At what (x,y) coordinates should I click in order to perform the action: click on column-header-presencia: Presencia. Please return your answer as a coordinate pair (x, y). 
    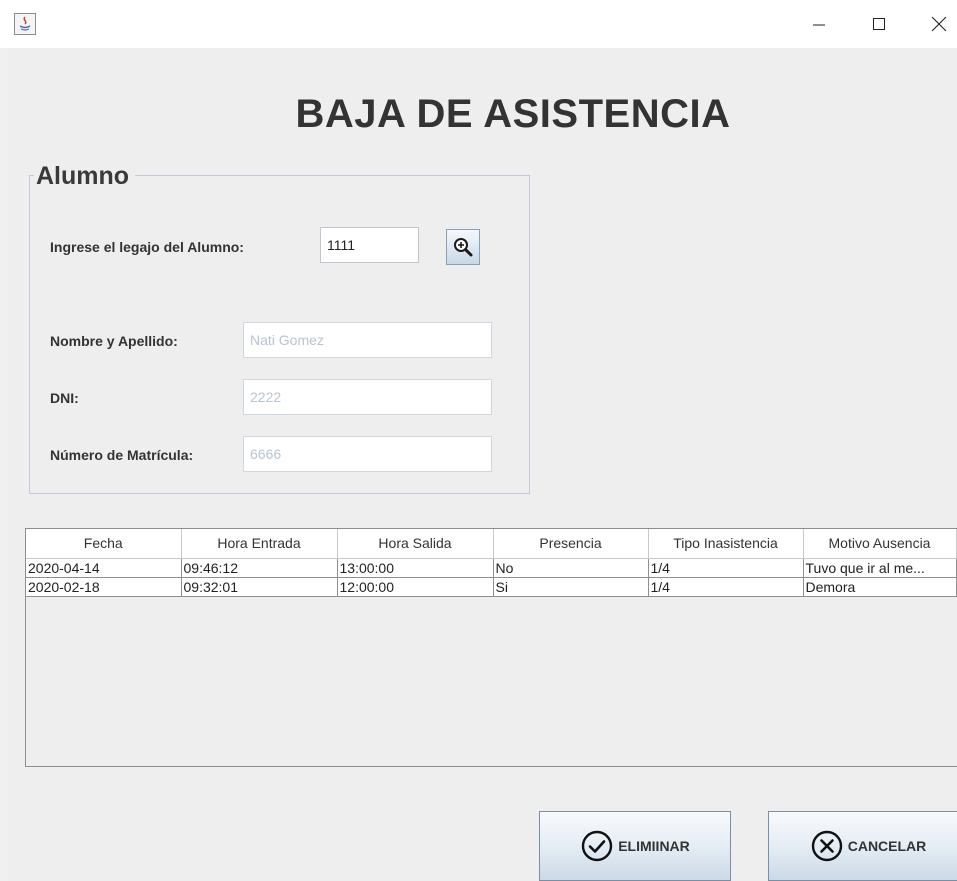
    Looking at the image, I should click on (571, 544).